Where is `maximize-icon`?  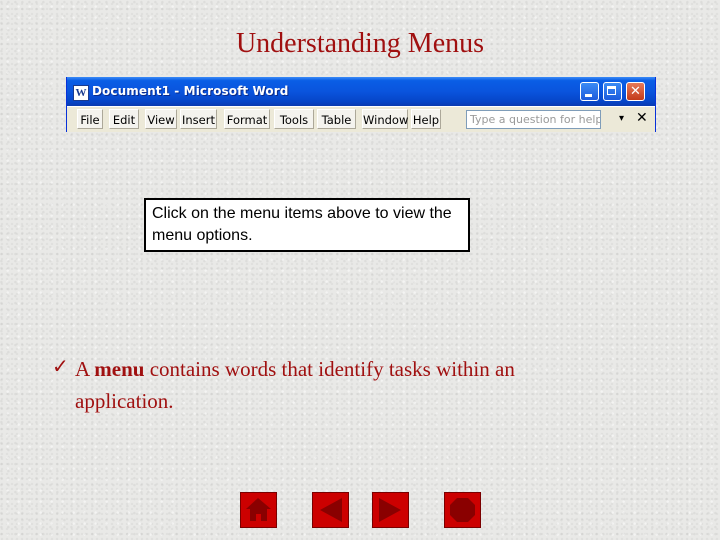
maximize-icon is located at coordinates (611, 90).